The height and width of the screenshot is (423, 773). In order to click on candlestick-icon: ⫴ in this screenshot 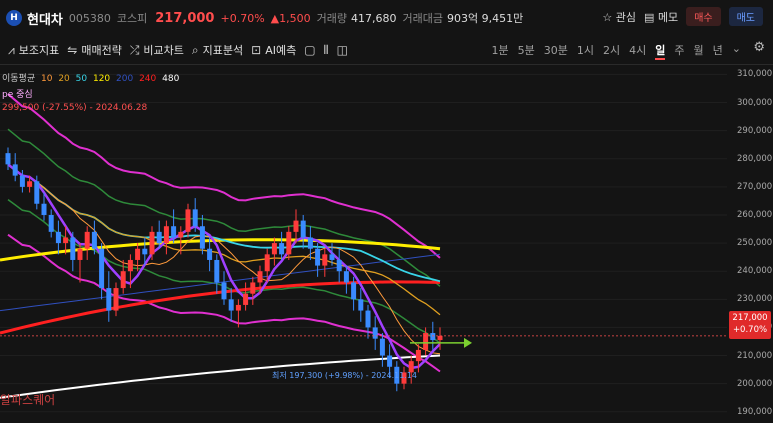, I will do `click(326, 49)`.